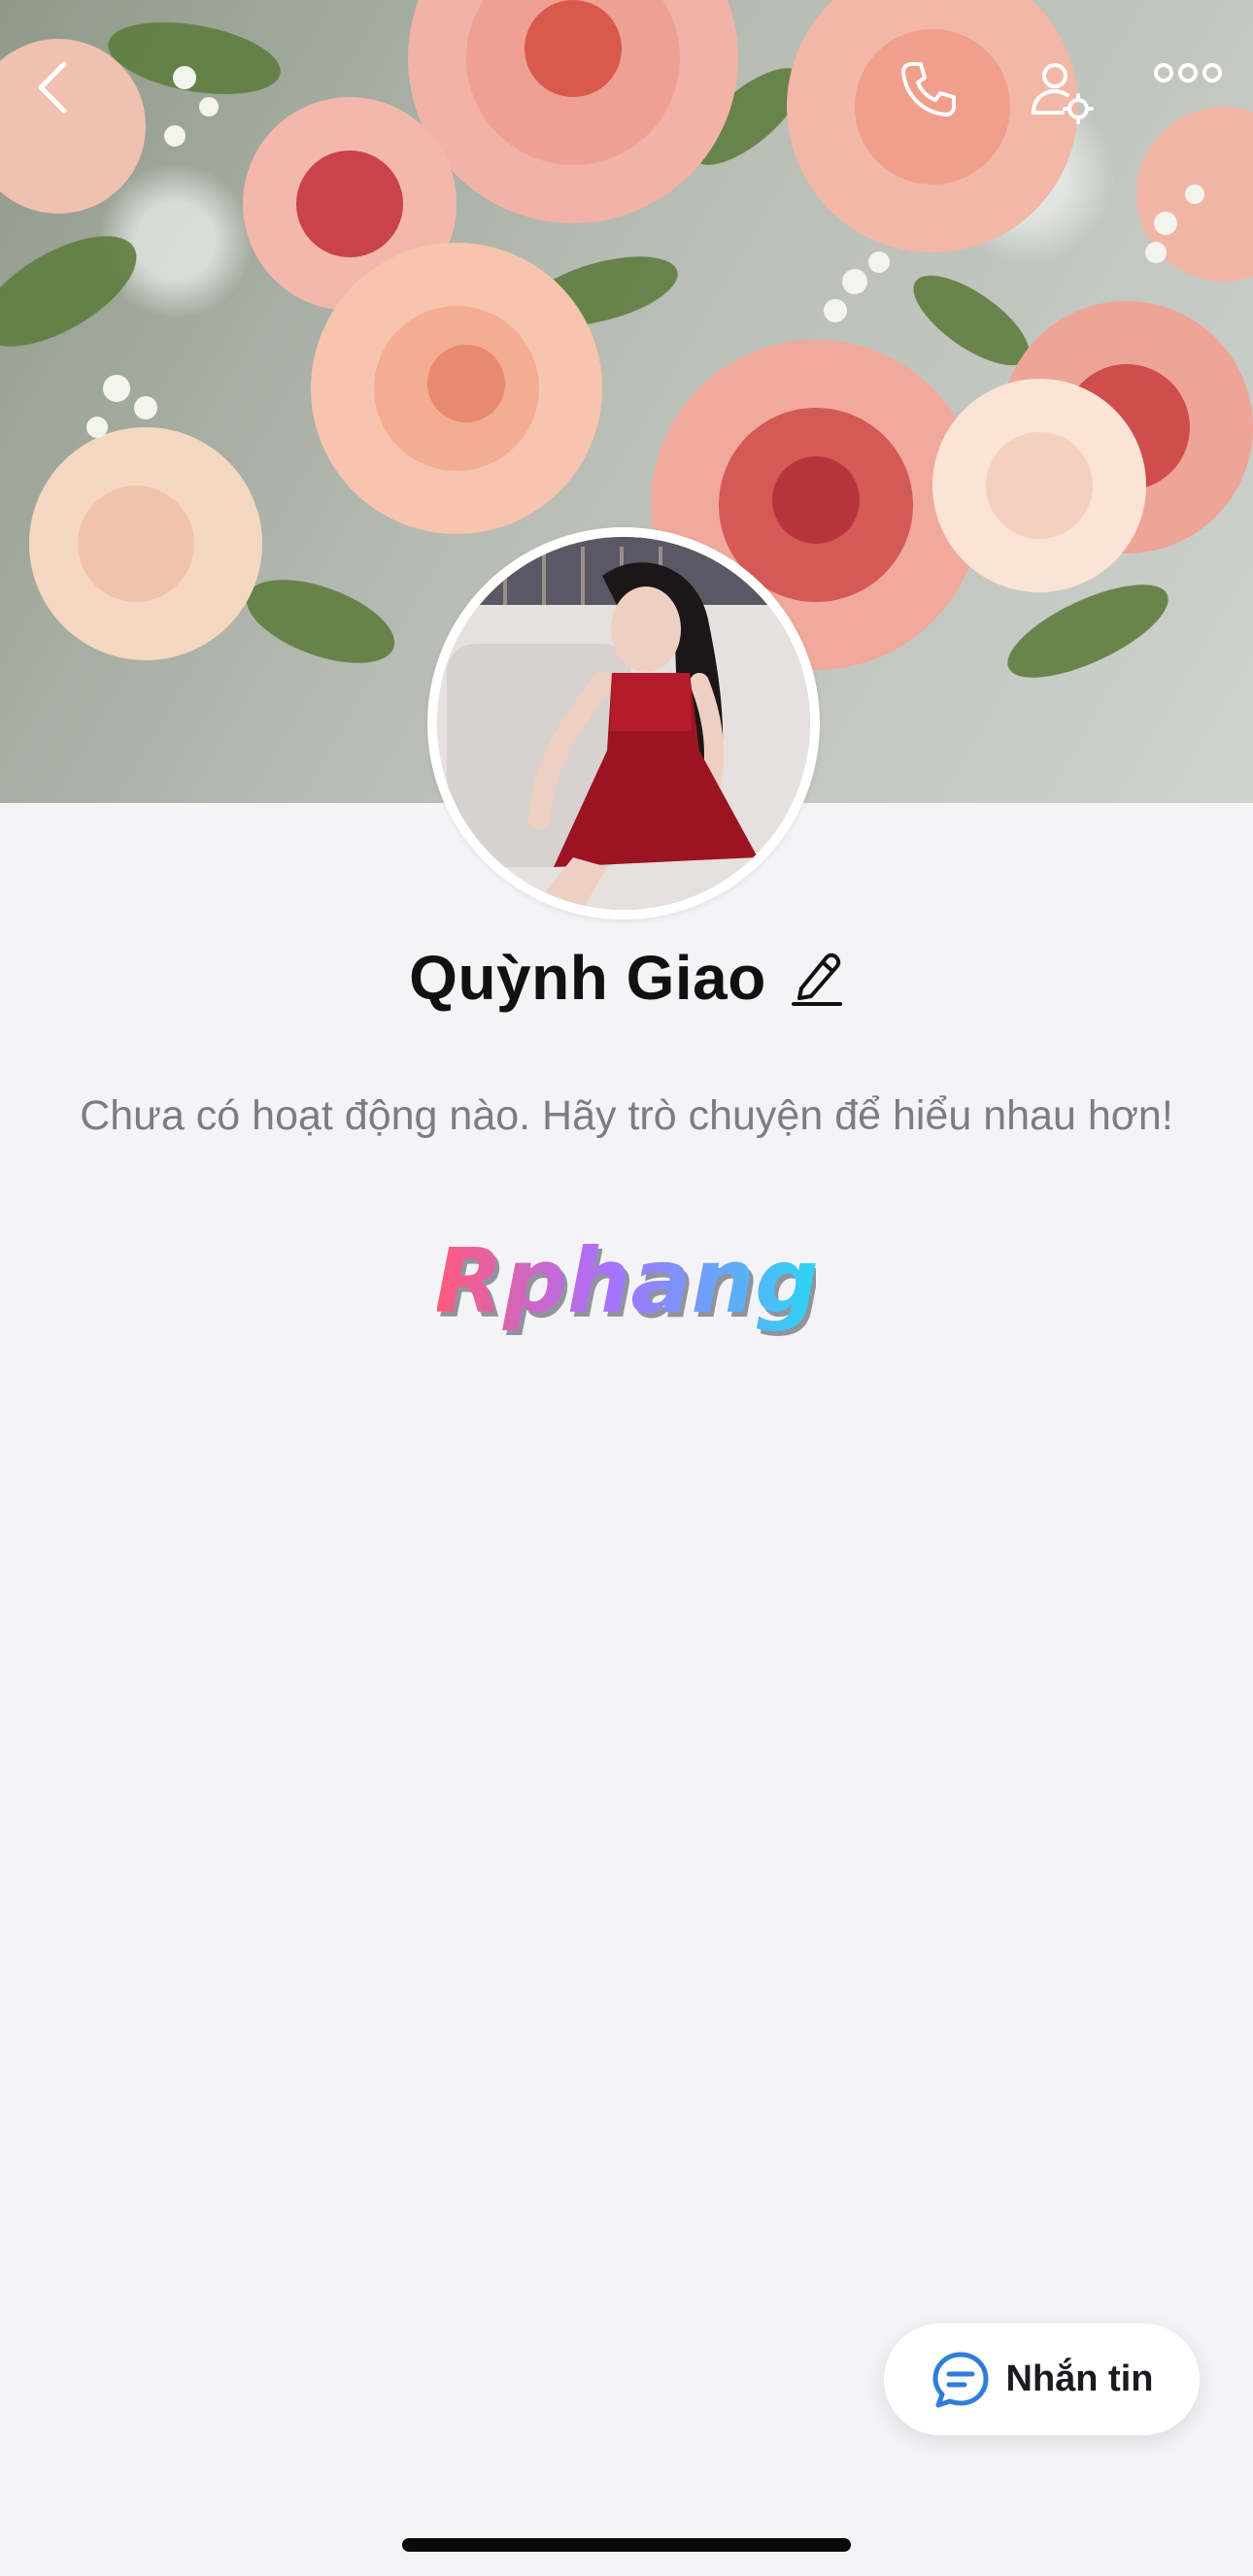 The image size is (1253, 2576). What do you see at coordinates (626, 1281) in the screenshot?
I see `brand-logo-text: Rphang` at bounding box center [626, 1281].